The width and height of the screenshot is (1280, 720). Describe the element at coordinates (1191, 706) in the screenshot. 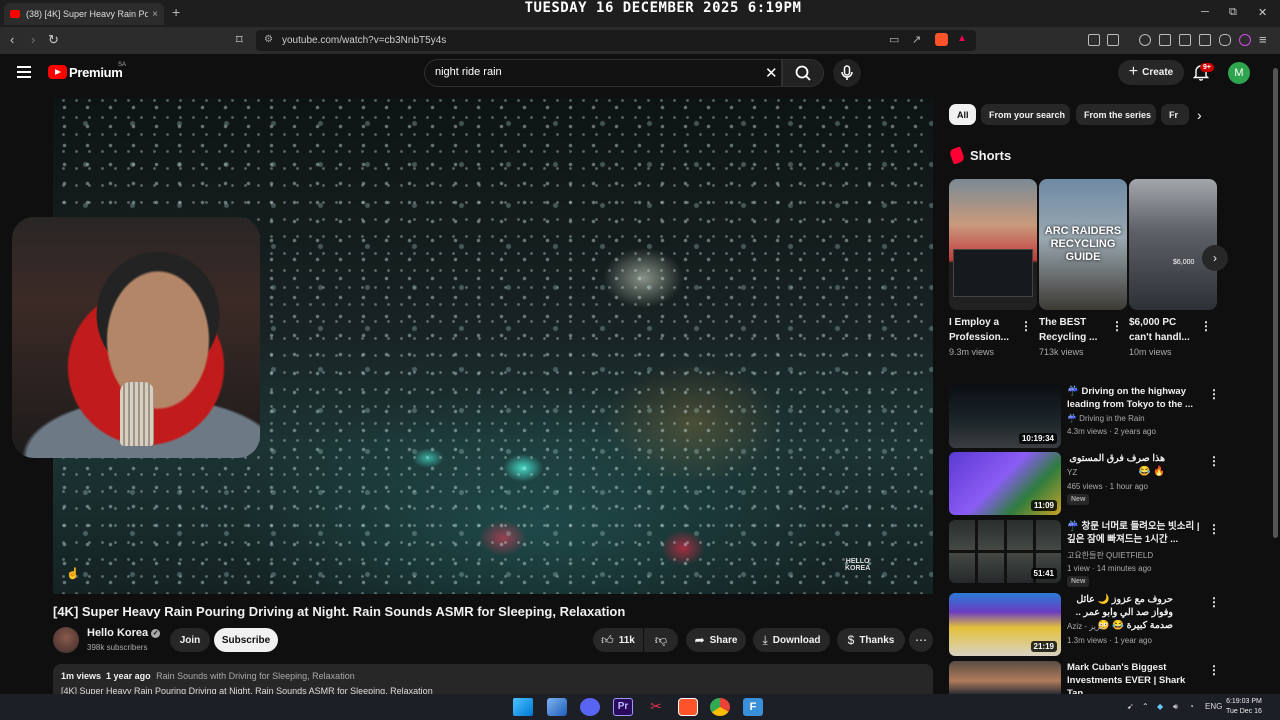

I see `wifi-icon: ◔` at that location.